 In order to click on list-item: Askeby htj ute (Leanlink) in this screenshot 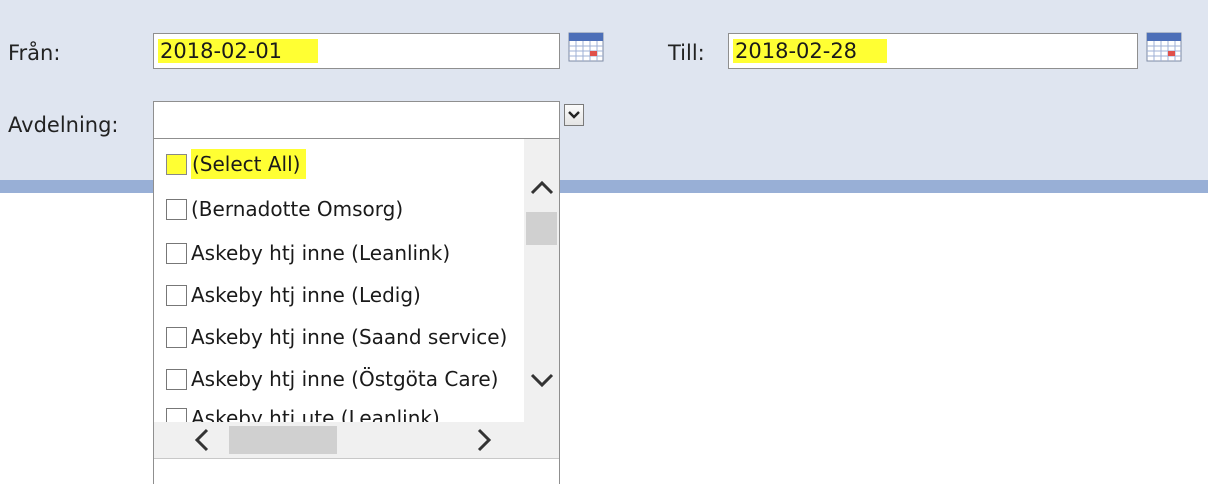, I will do `click(303, 412)`.